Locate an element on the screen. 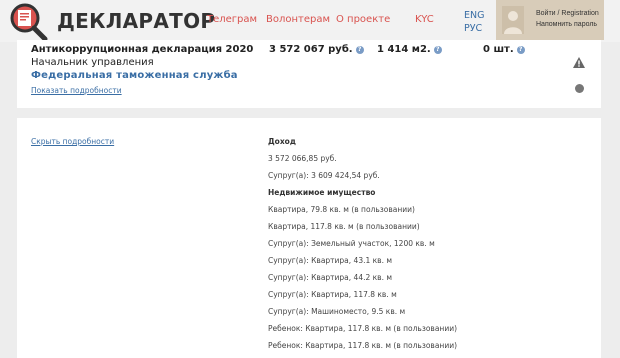  realty-heading: Недвижимое имущество is located at coordinates (322, 192).